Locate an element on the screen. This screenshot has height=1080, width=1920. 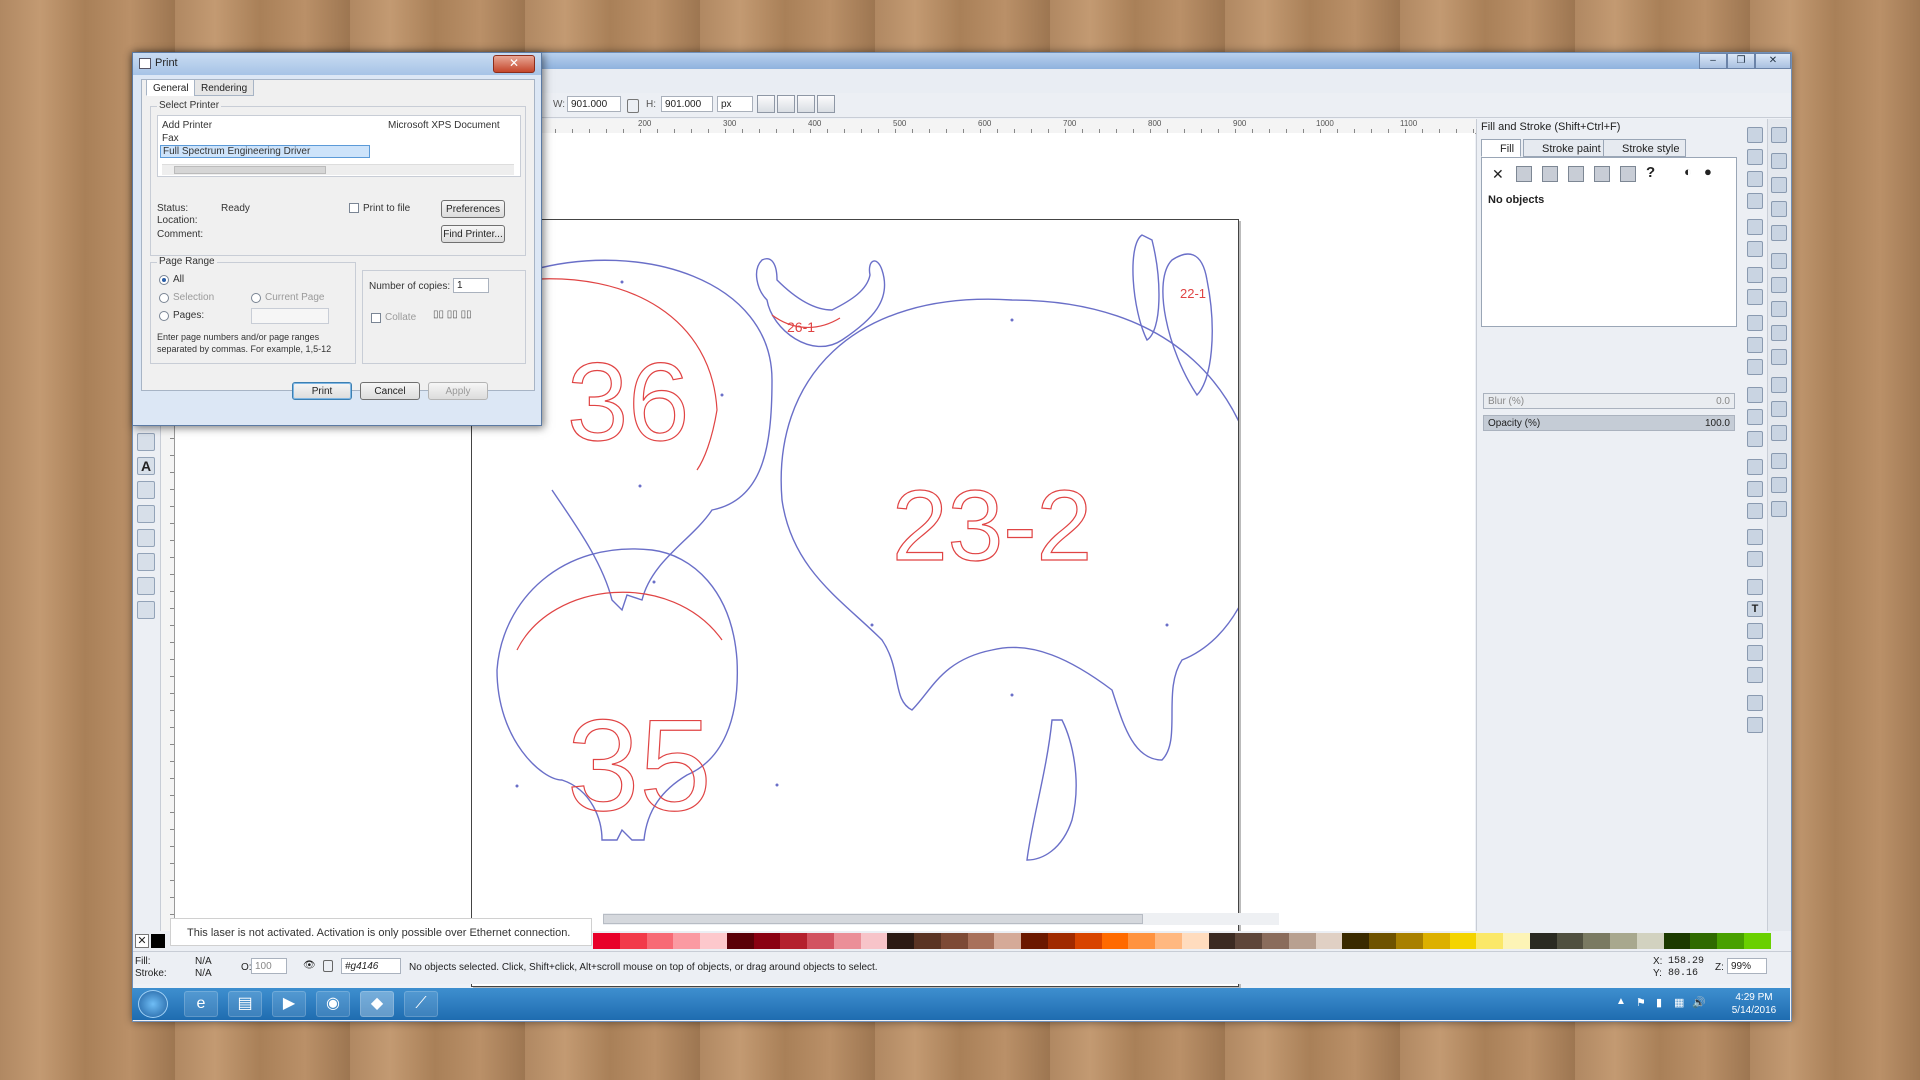
paste-icon is located at coordinates (1755, 367).